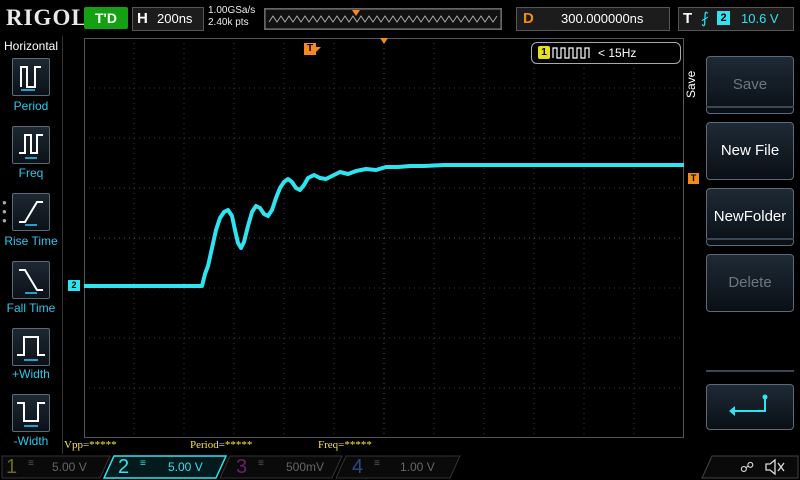 This screenshot has width=800, height=480. Describe the element at coordinates (232, 10) in the screenshot. I see `sample-rate: 1.00GSa/s` at that location.